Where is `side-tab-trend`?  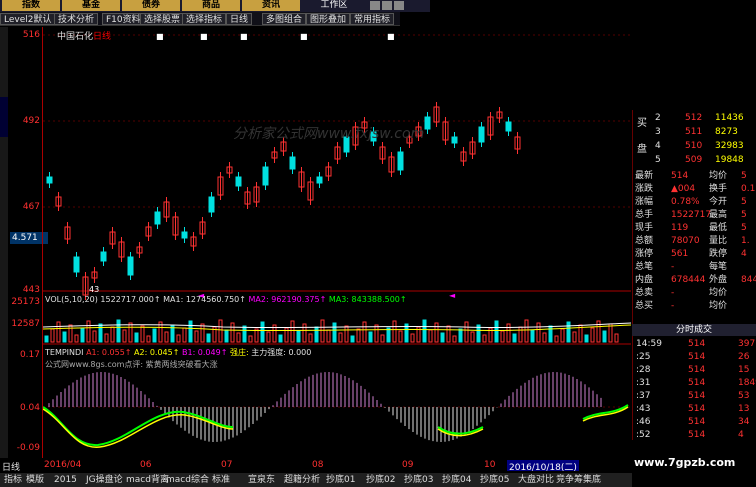 side-tab-trend is located at coordinates (4, 222).